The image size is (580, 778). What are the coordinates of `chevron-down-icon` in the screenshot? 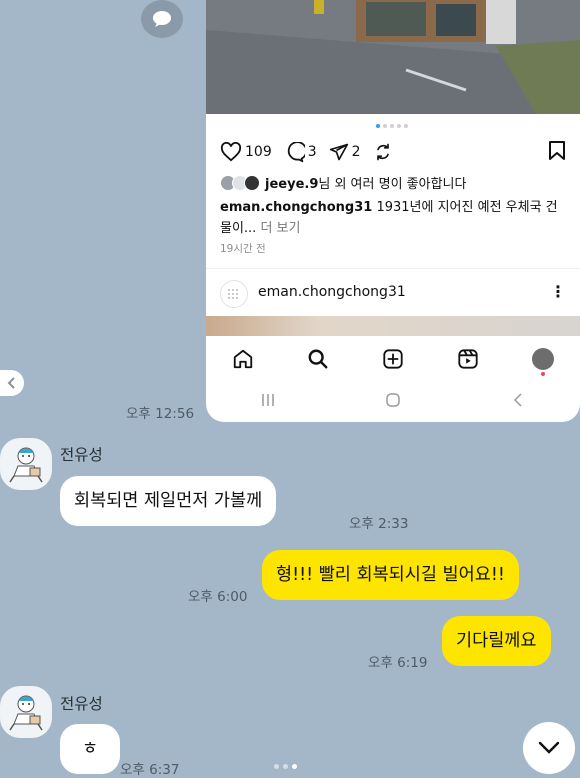 It's located at (549, 747).